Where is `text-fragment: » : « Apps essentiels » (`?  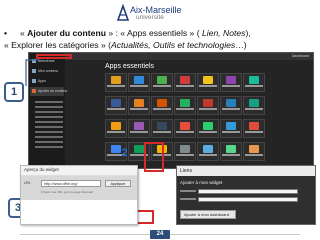 text-fragment: » : « Apps essentiels » ( is located at coordinates (153, 33).